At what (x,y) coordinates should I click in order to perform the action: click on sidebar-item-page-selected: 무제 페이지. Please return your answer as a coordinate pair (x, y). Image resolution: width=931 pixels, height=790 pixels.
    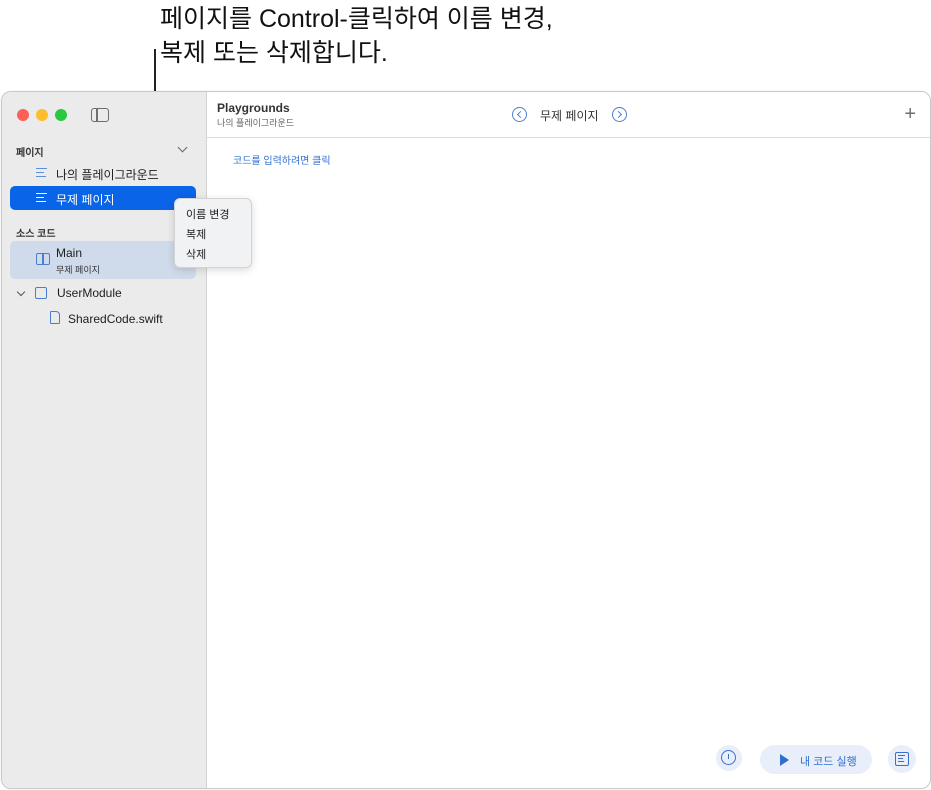
    Looking at the image, I should click on (103, 198).